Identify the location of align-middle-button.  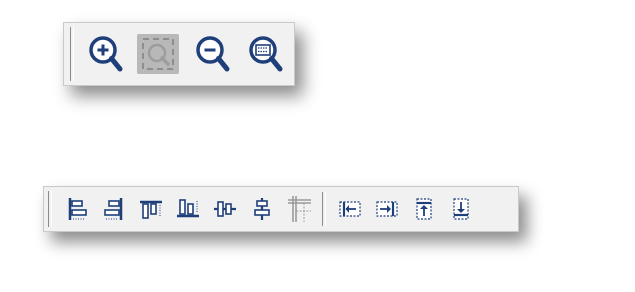
(224, 209).